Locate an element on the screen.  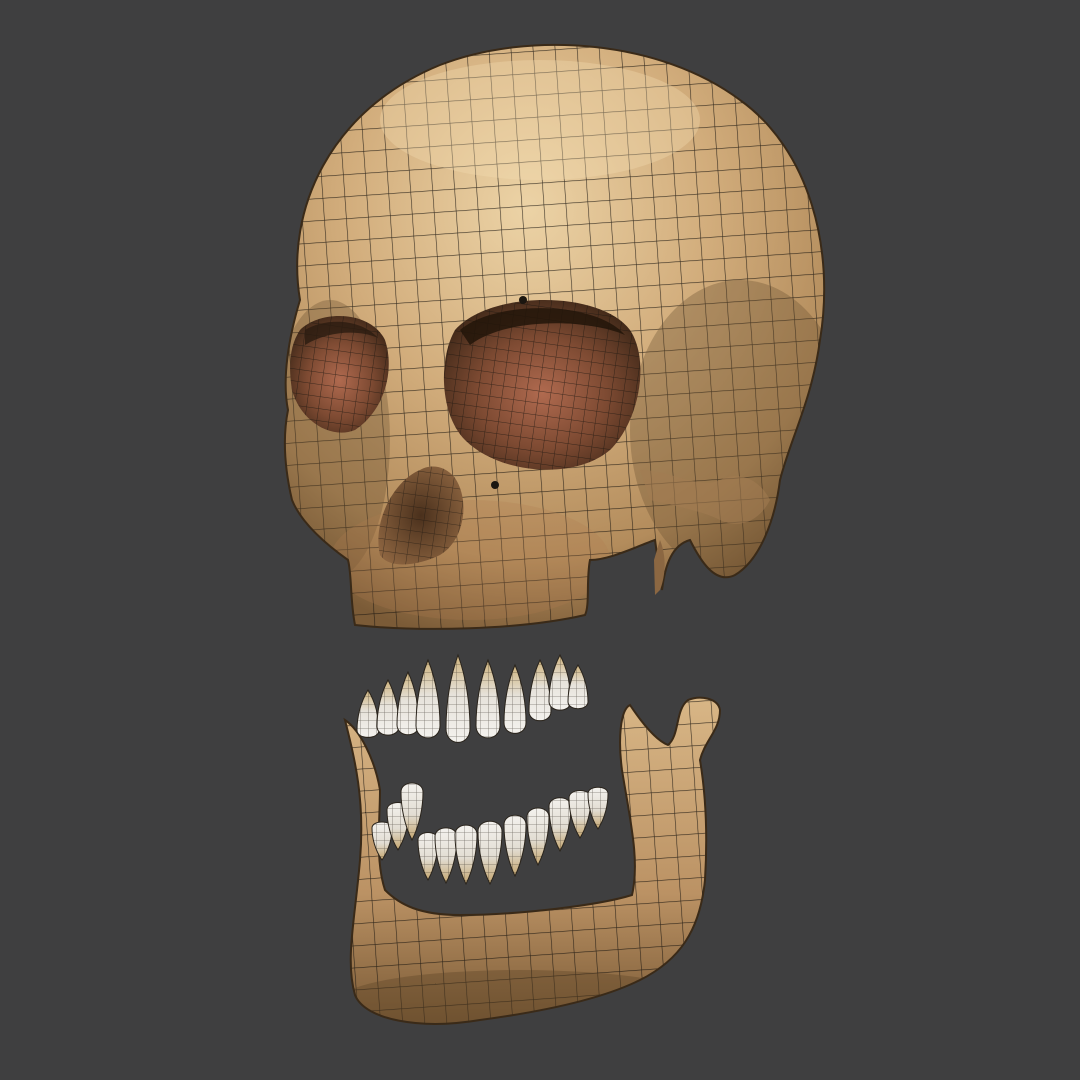
lower-teeth is located at coordinates (490, 834).